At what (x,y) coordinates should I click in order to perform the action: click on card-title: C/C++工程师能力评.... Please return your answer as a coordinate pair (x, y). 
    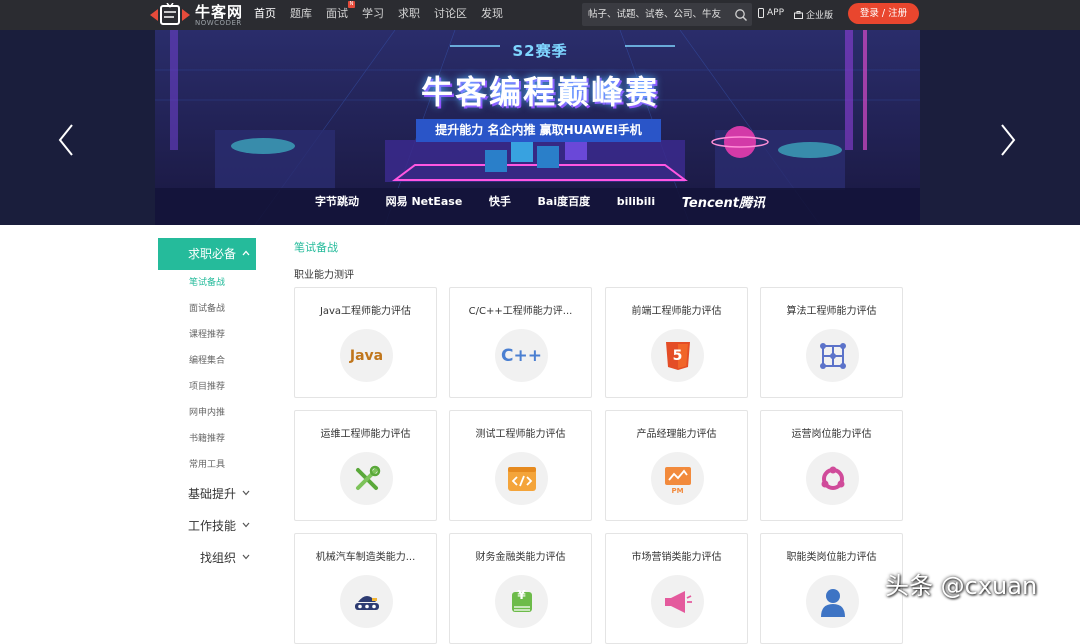
    Looking at the image, I should click on (520, 311).